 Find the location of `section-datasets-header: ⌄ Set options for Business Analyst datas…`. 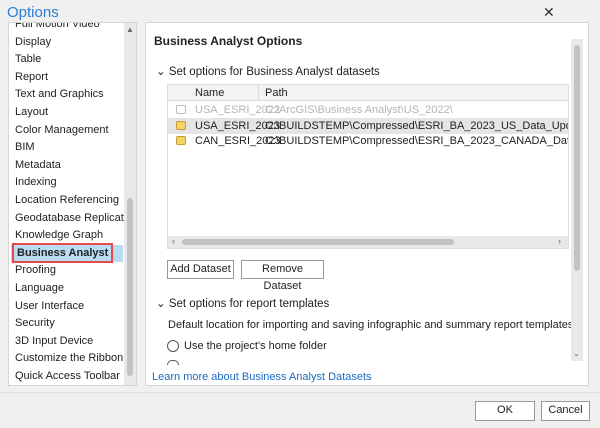

section-datasets-header: ⌄ Set options for Business Analyst datas… is located at coordinates (268, 71).